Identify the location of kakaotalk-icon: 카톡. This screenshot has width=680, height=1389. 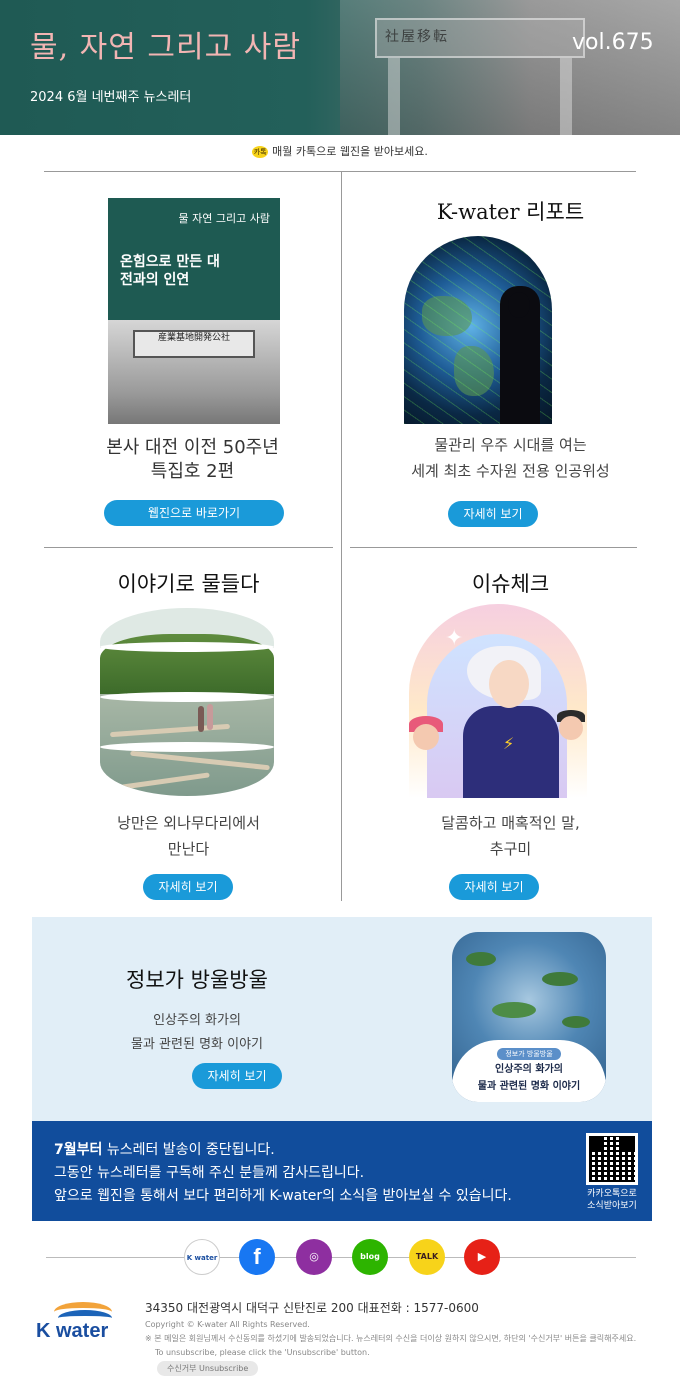
(260, 152).